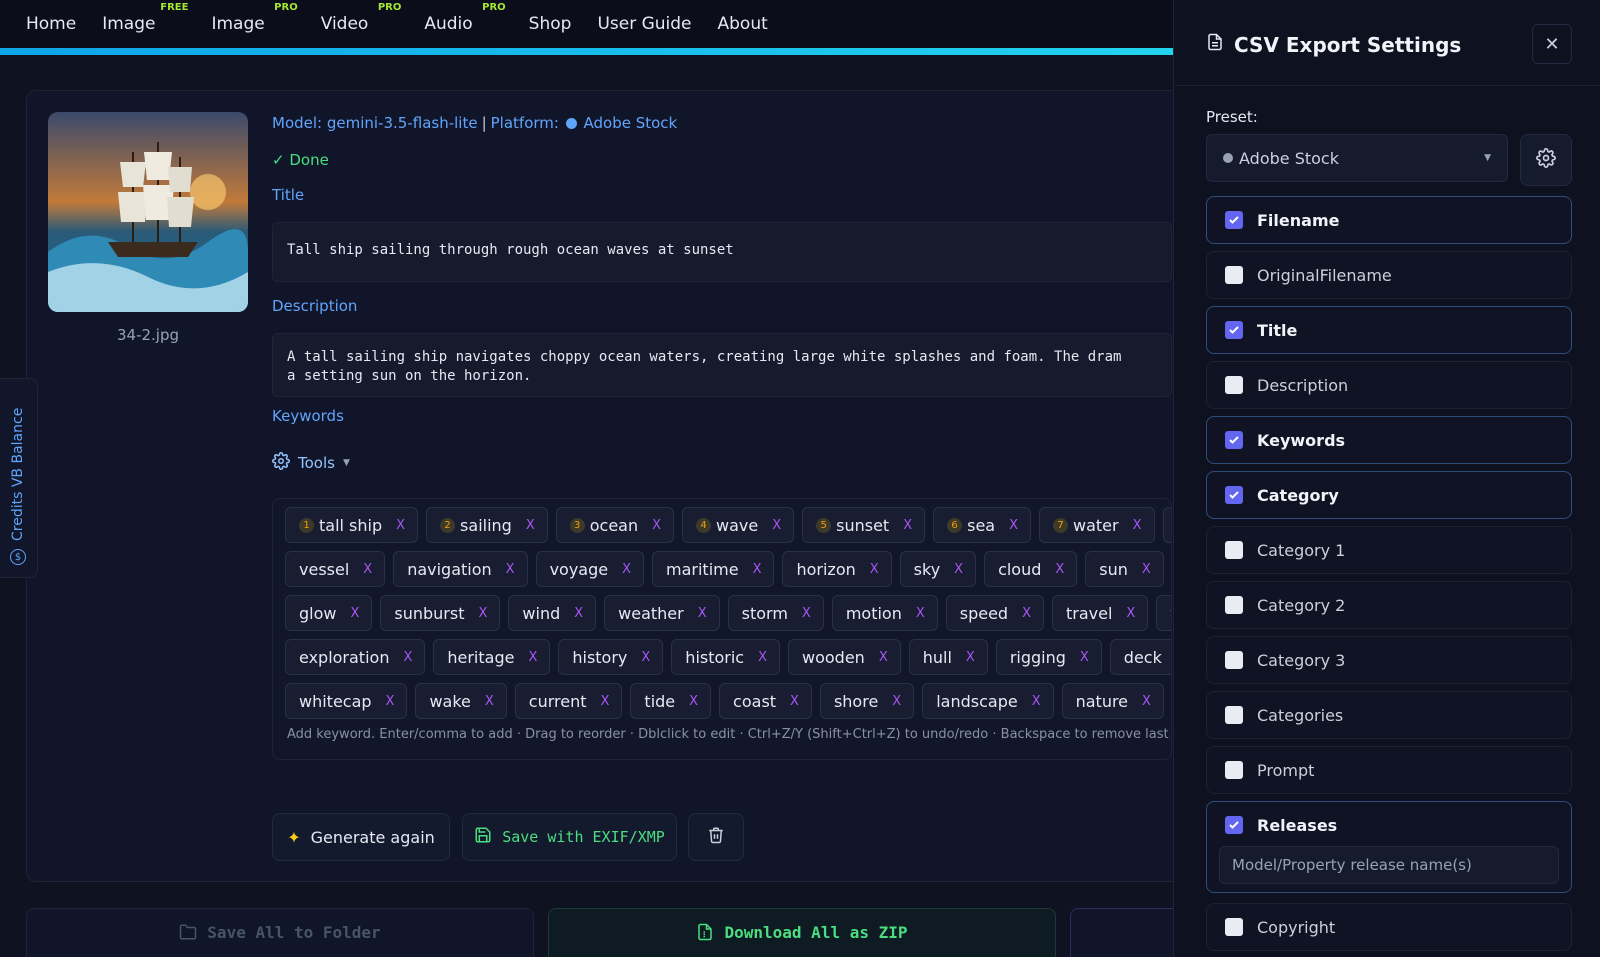  I want to click on nav-image-free: Image FREE, so click(145, 18).